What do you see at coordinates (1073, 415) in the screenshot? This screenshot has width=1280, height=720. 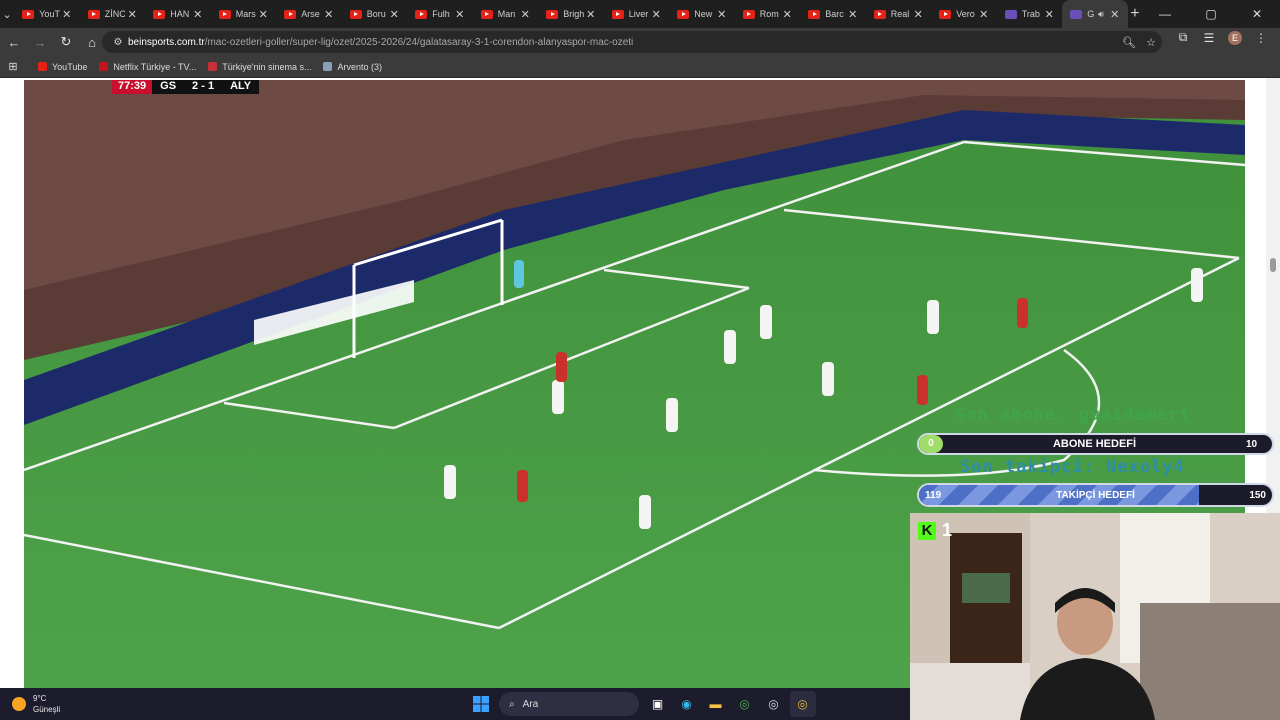 I see `last-subscriber-ticker: Son abone: guaidemert` at bounding box center [1073, 415].